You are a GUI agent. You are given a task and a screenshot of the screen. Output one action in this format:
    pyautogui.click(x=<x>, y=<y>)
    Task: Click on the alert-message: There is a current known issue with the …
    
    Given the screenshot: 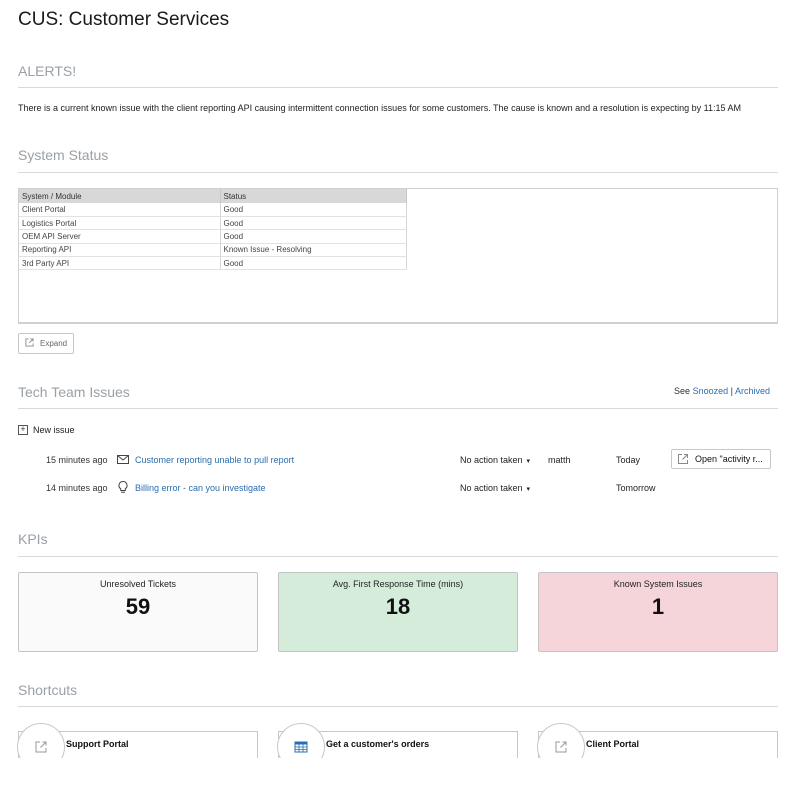 What is the action you would take?
    pyautogui.click(x=380, y=108)
    